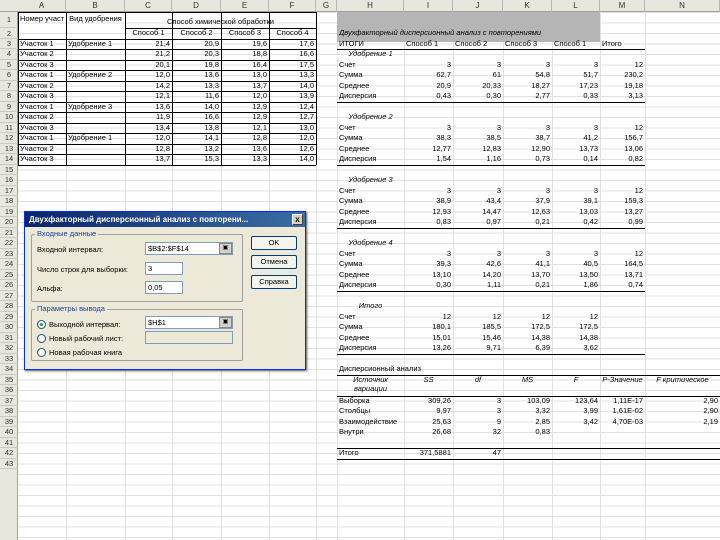  Describe the element at coordinates (448, 190) in the screenshot. I see `stat-value: 3` at that location.